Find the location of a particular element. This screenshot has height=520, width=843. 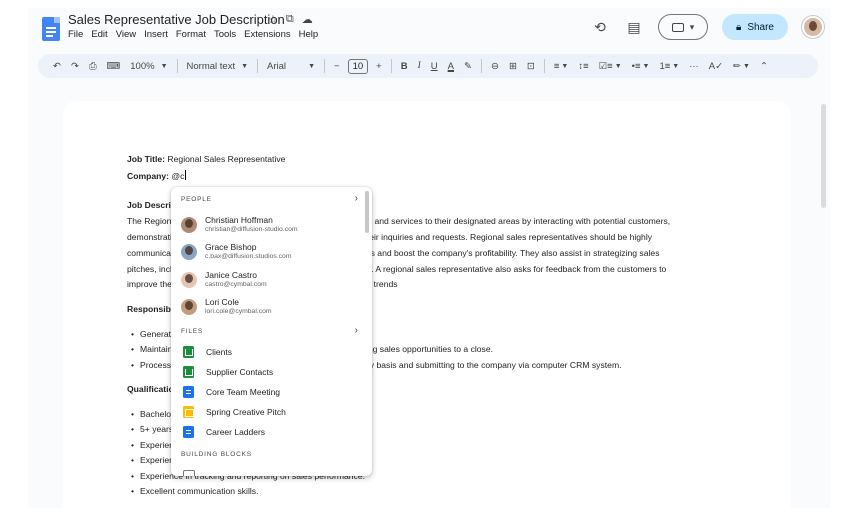

redo-icon: ↷ is located at coordinates (75, 66).